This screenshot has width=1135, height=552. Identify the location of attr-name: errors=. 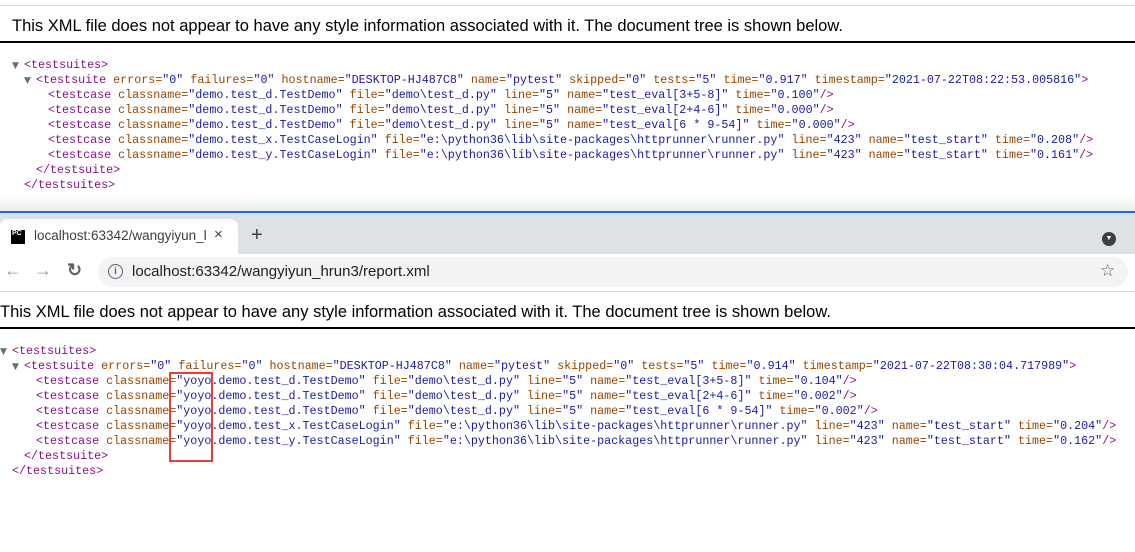
(138, 80).